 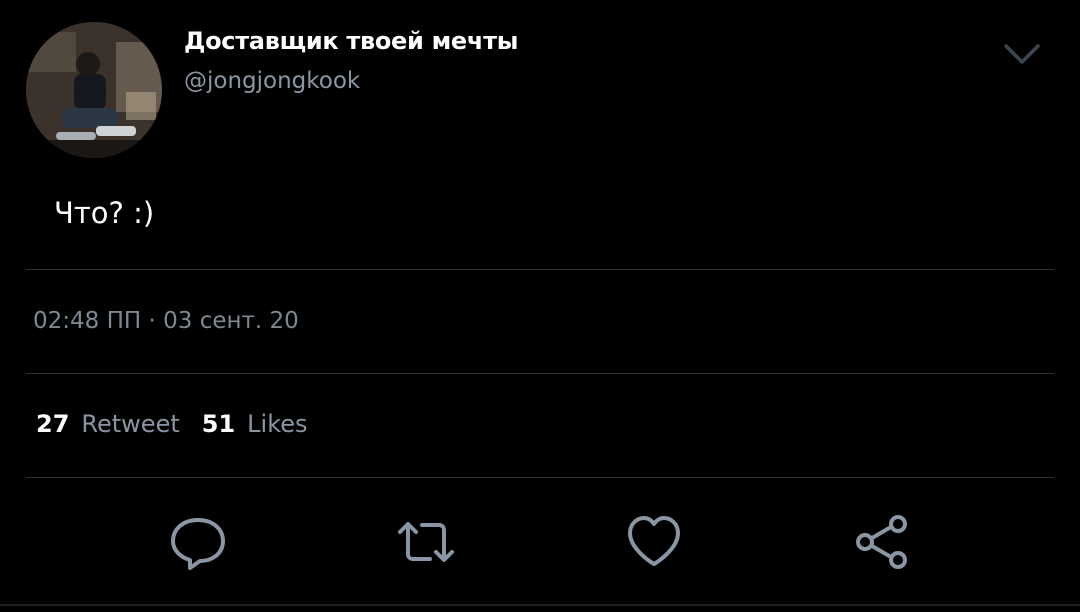 I want to click on author-display-name: Доставщик твоей мечты, so click(x=351, y=41).